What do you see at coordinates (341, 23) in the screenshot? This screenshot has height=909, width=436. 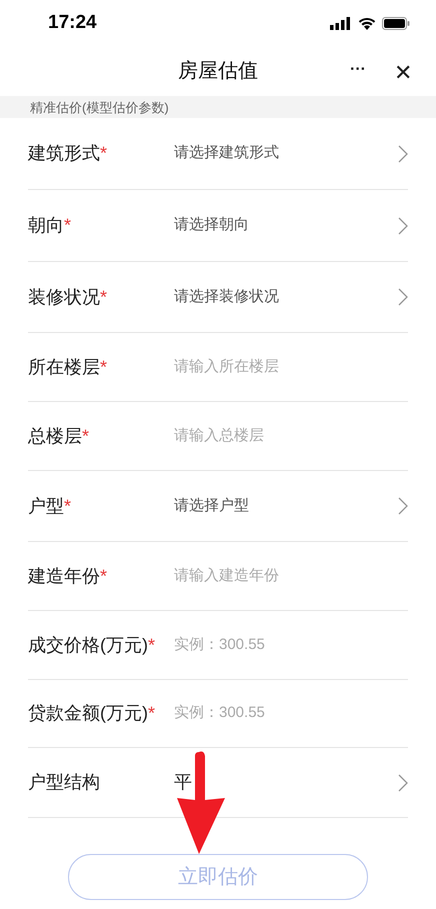 I see `signal-icon` at bounding box center [341, 23].